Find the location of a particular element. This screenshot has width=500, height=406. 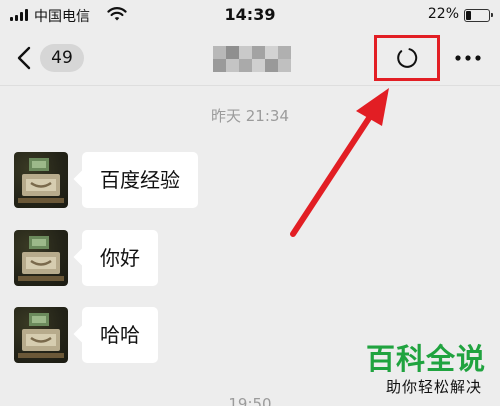

watermark-title: 百科全说 is located at coordinates (425, 359).